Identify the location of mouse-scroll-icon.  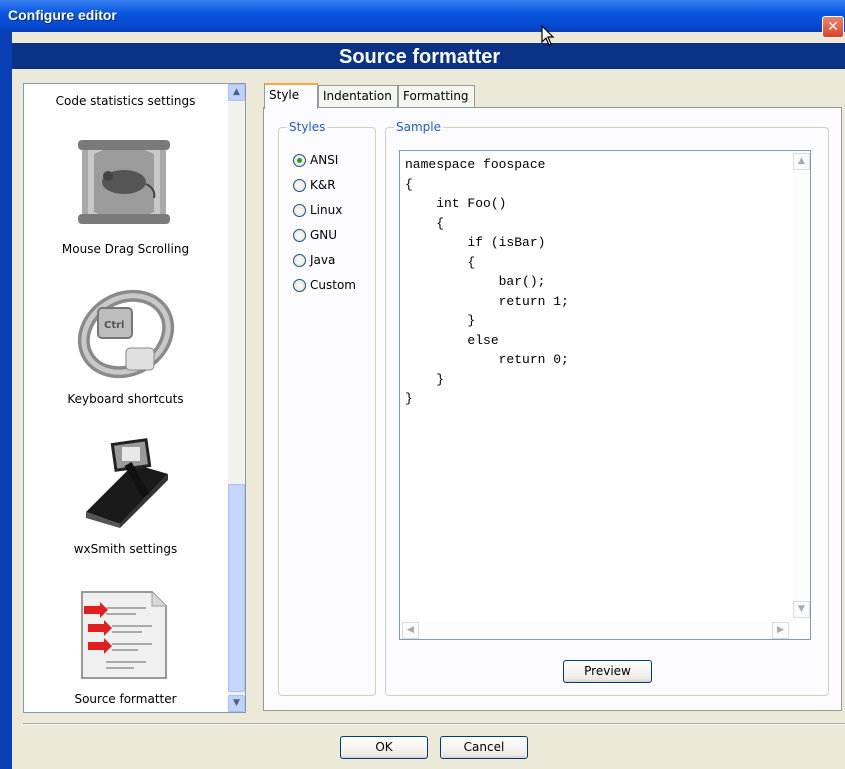
(124, 182).